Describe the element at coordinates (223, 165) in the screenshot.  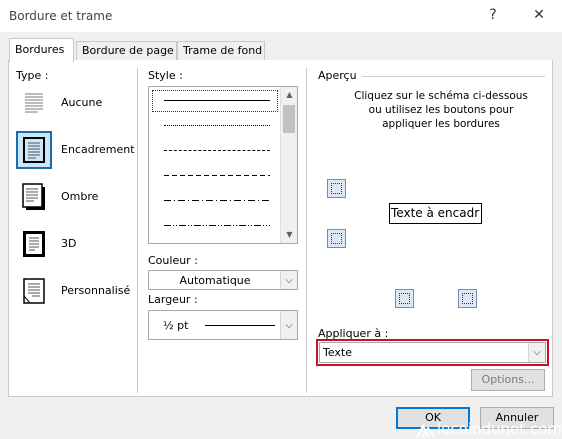
I see `style-list: ▲ ▼` at that location.